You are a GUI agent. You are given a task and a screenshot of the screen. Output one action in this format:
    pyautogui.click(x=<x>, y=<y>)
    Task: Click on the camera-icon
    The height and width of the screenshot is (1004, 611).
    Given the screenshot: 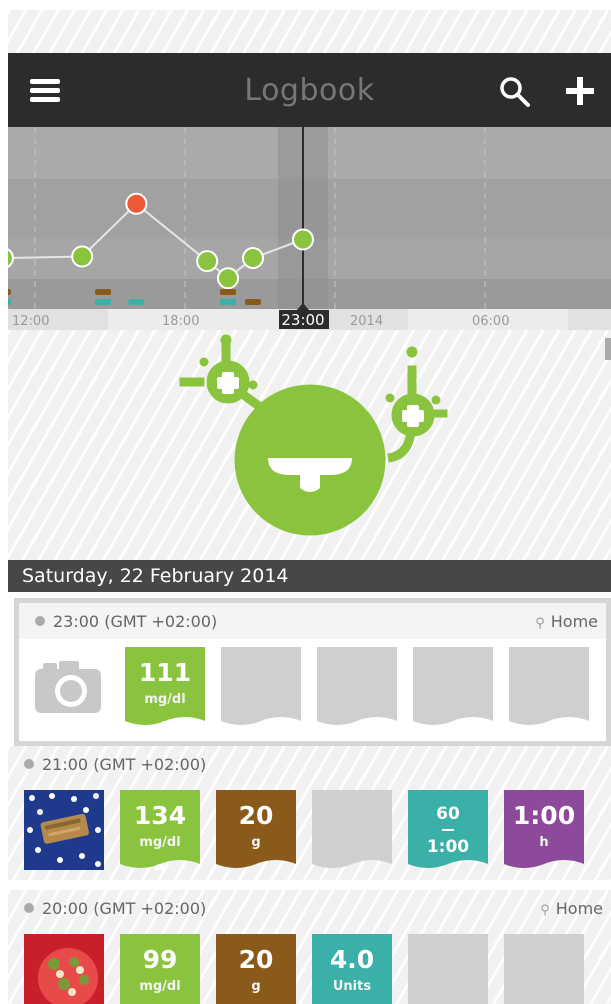 What is the action you would take?
    pyautogui.click(x=68, y=687)
    